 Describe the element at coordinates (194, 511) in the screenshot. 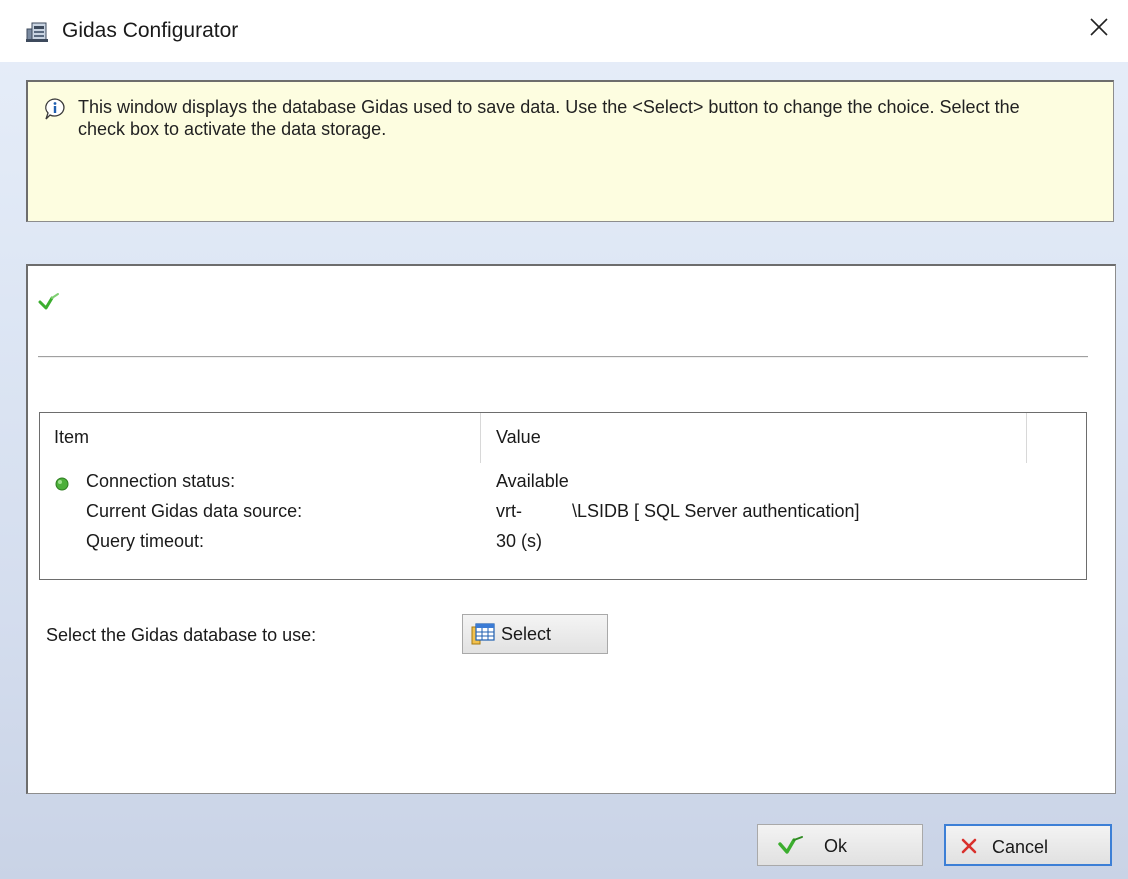

I see `row-label: Current Gidas data source:` at that location.